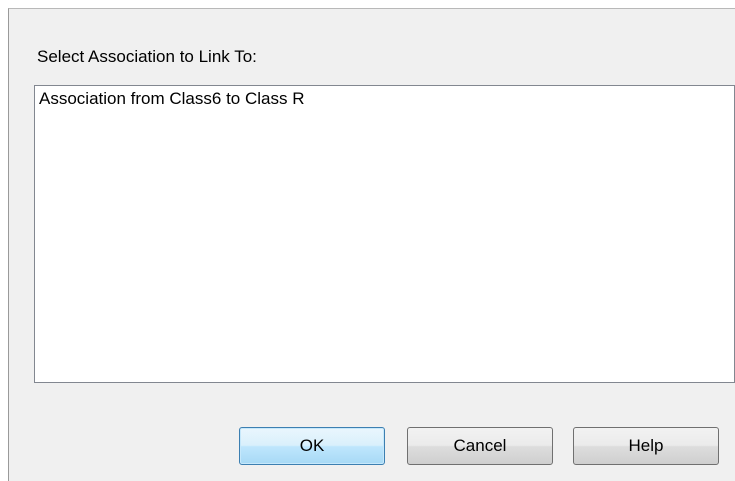 Image resolution: width=735 pixels, height=481 pixels. I want to click on select-association-label: Select Association to Link To:, so click(147, 56).